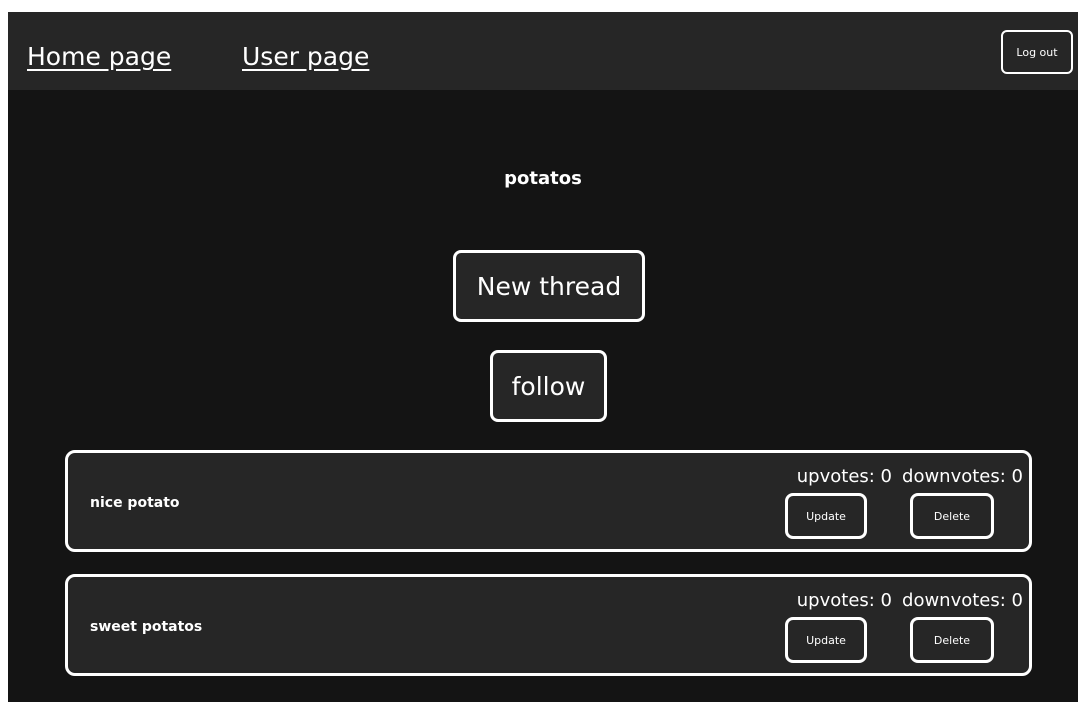 Image resolution: width=1078 pixels, height=702 pixels. Describe the element at coordinates (135, 503) in the screenshot. I see `thread-title: nice potato` at that location.